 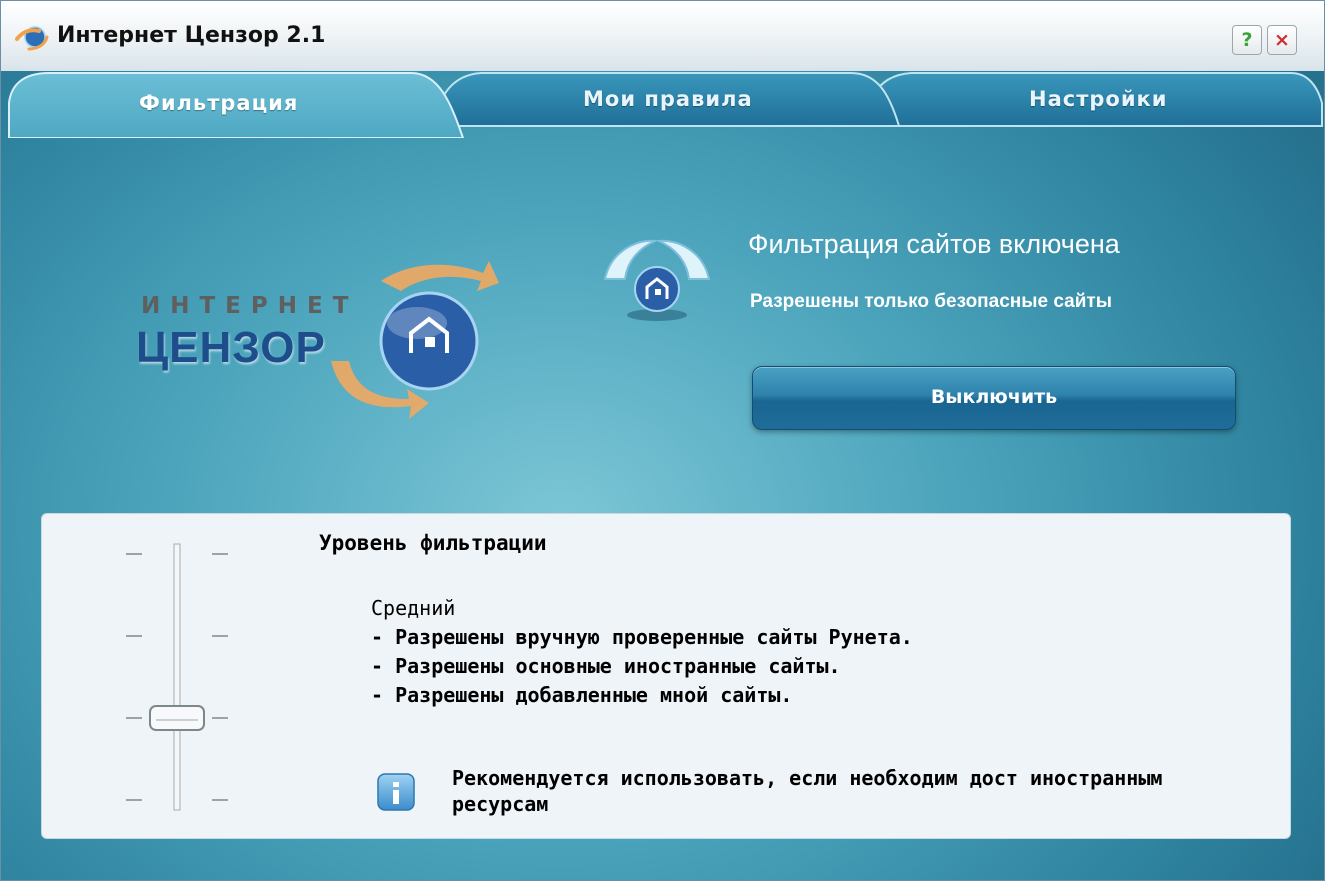 What do you see at coordinates (582, 695) in the screenshot?
I see `level-detail-line: - Разрешены добавленные мной сайты.` at bounding box center [582, 695].